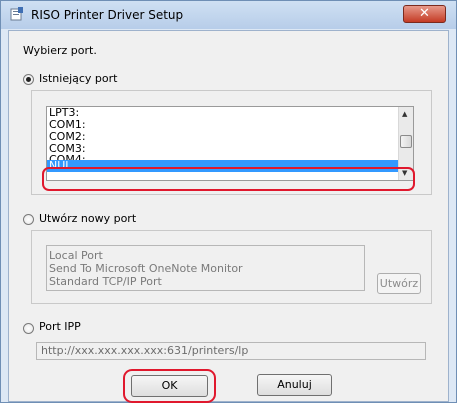  I want to click on scroll-up-icon: ▲, so click(404, 114).